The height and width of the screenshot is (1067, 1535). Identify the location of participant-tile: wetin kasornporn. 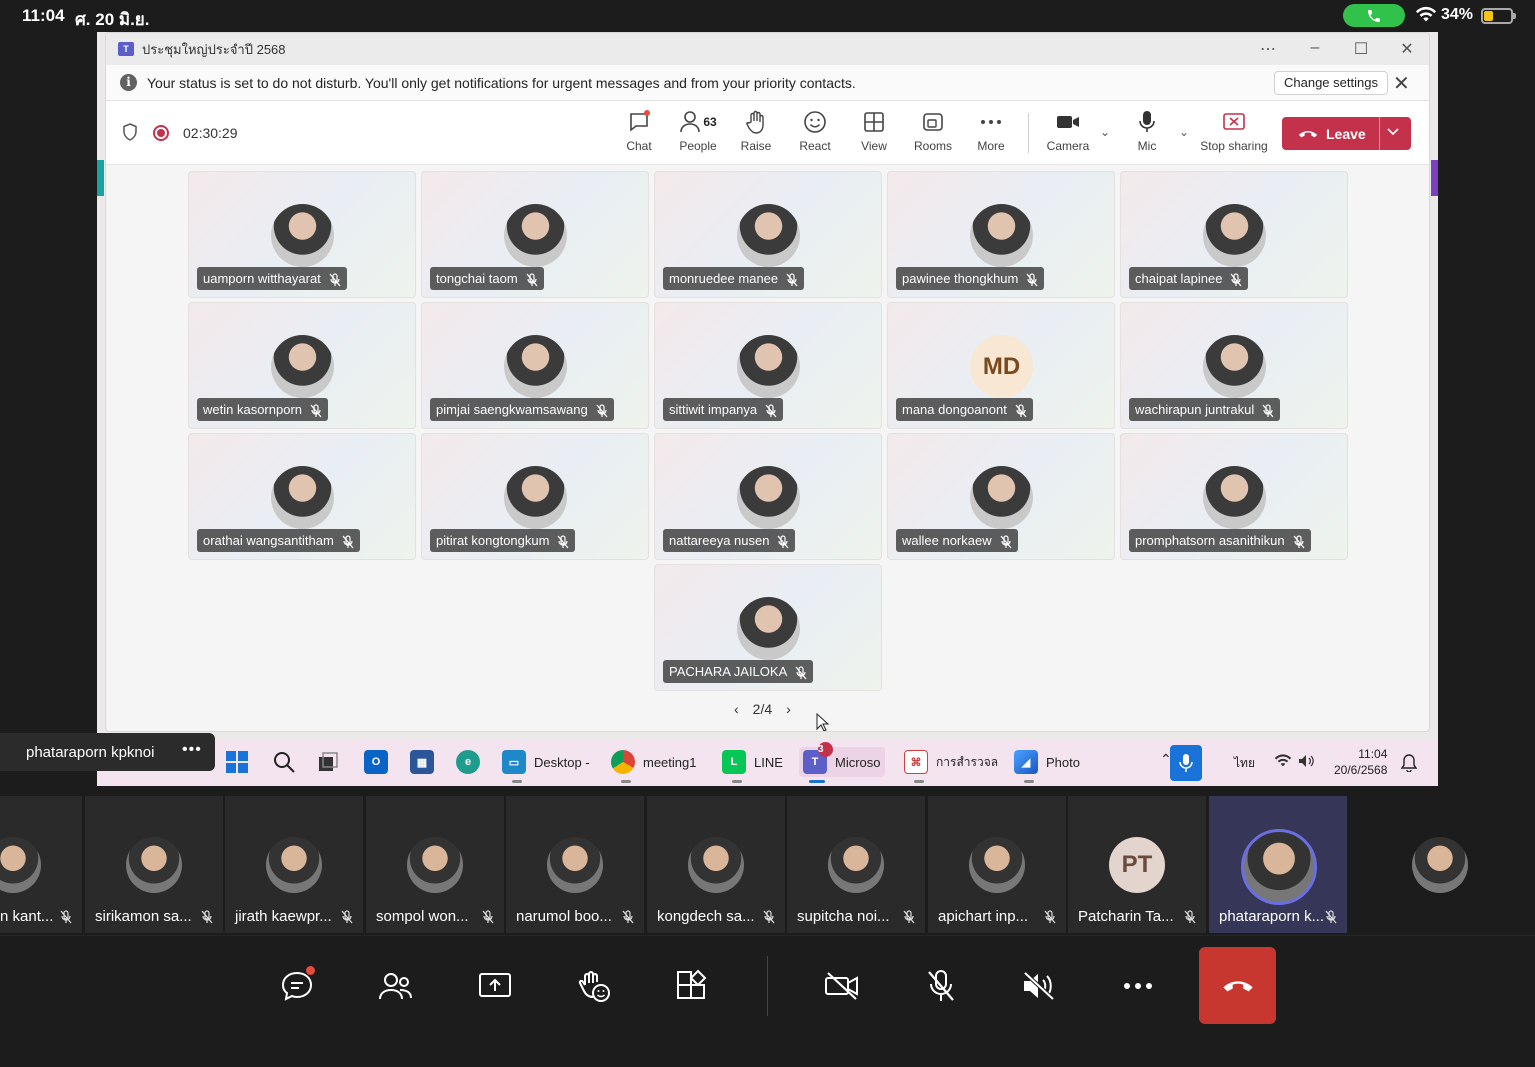
(302, 365).